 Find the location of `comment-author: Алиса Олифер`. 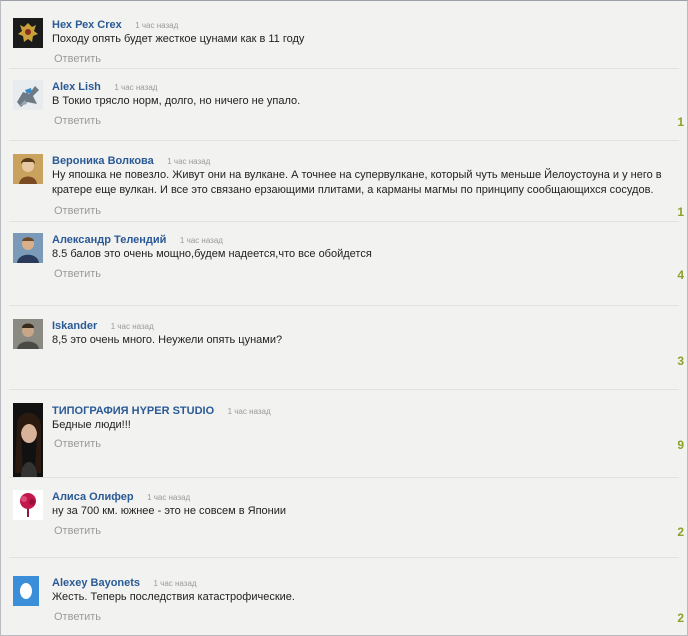

comment-author: Алиса Олифер is located at coordinates (93, 497).